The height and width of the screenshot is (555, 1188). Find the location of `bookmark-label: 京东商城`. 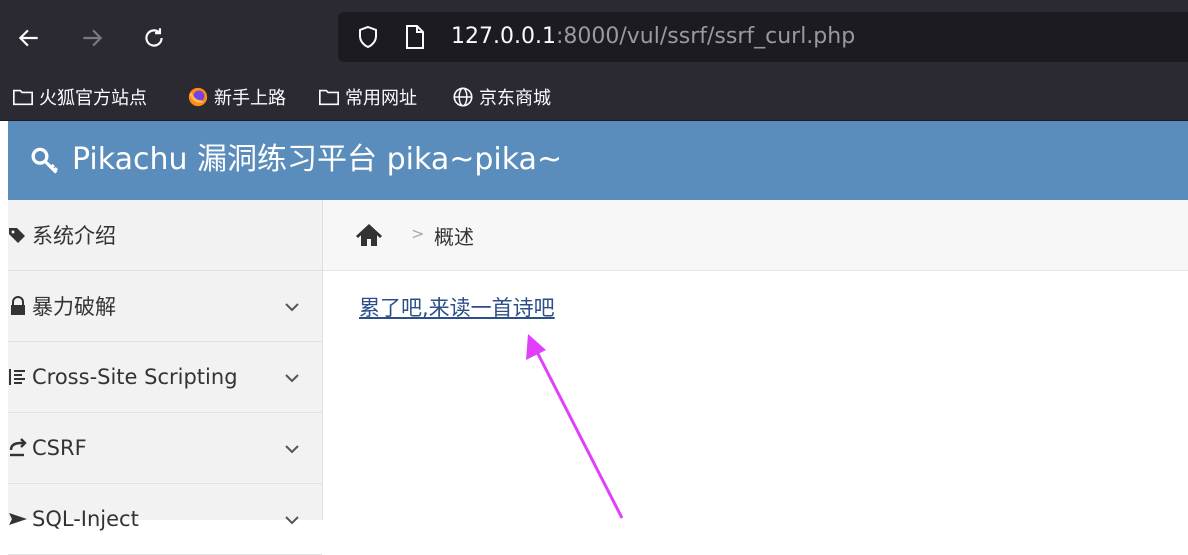

bookmark-label: 京东商城 is located at coordinates (515, 98).